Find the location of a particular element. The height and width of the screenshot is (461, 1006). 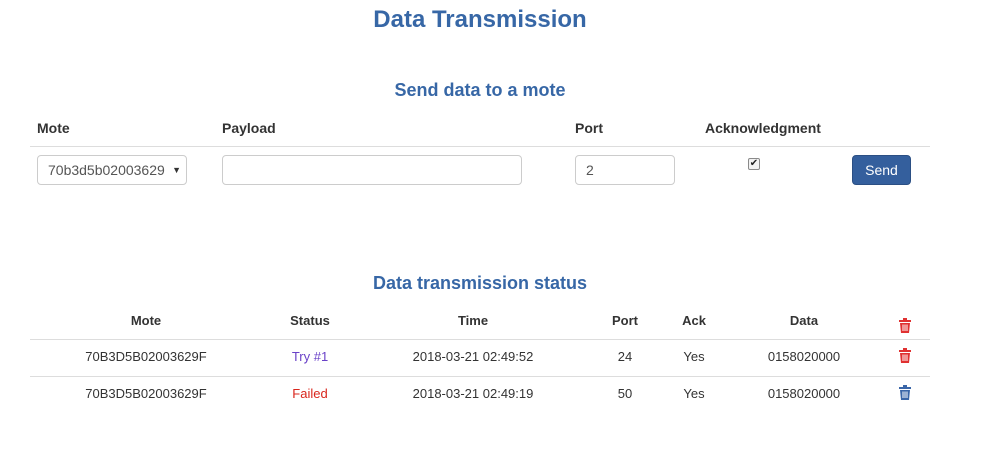

payload-column-header: Payload is located at coordinates (249, 128).